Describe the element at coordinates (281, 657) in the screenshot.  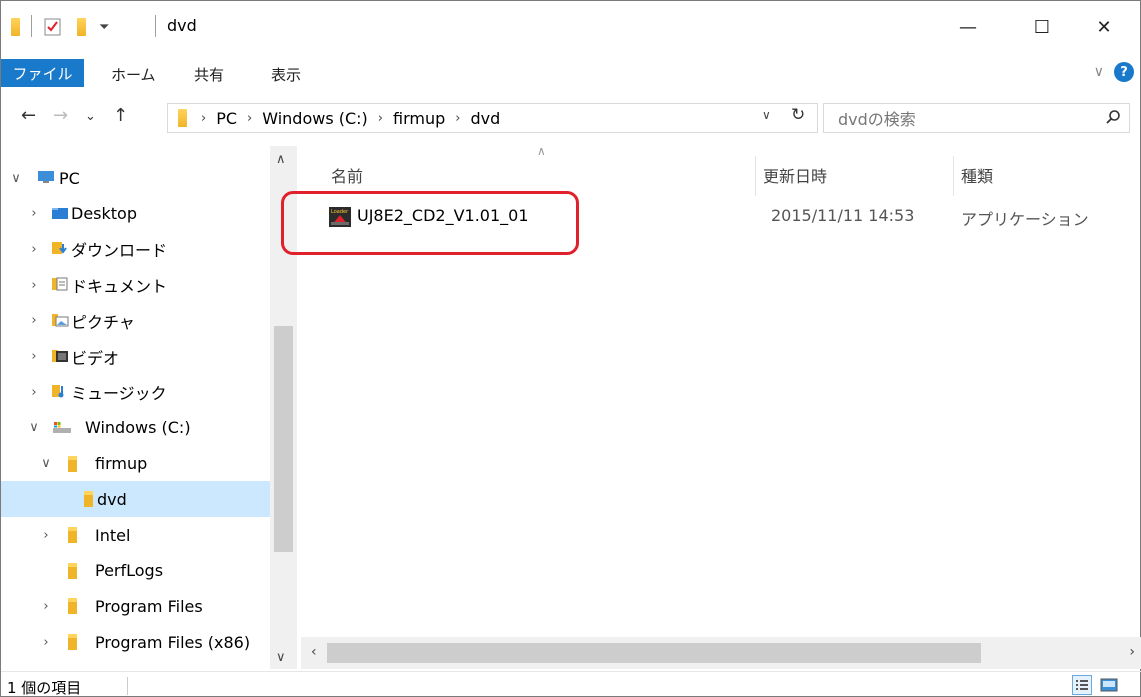
I see `scroll-down-button: ∨` at that location.